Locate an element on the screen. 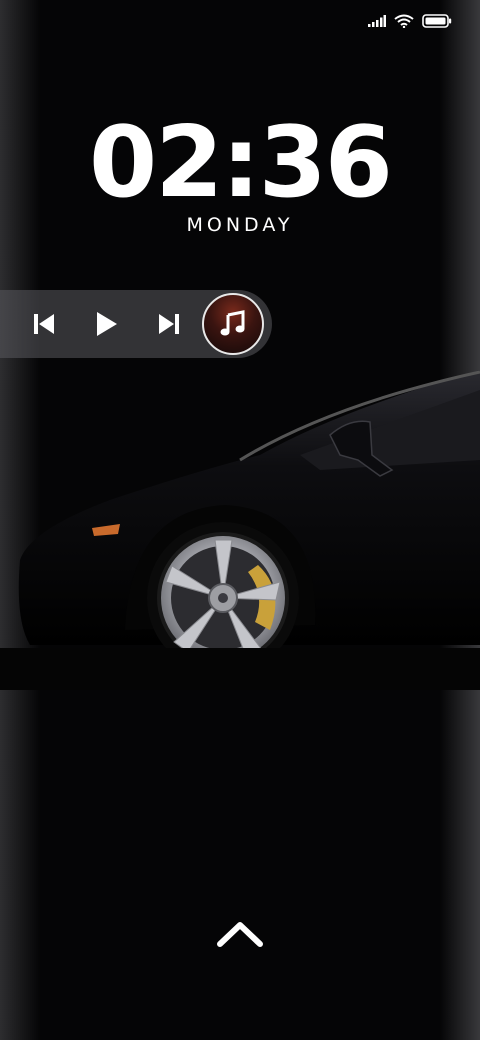  lockscreen-clock: 02:36 is located at coordinates (241, 163).